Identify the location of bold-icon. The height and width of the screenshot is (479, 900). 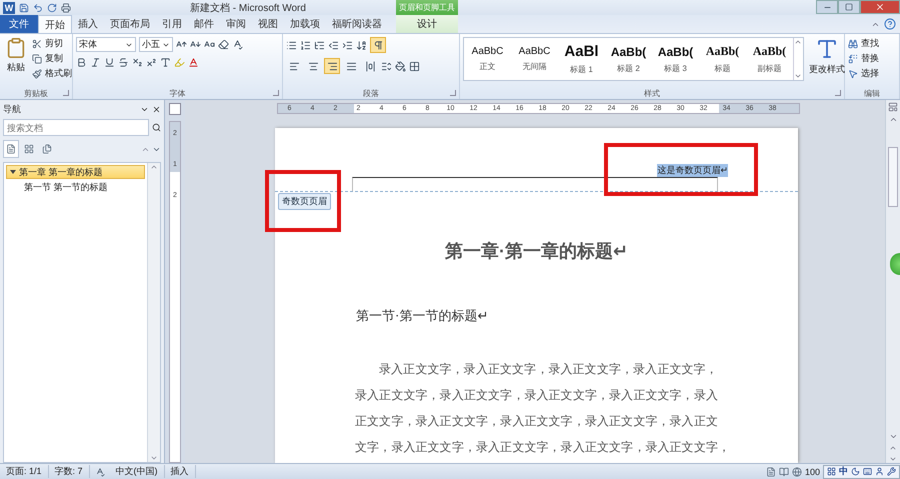
(81, 62).